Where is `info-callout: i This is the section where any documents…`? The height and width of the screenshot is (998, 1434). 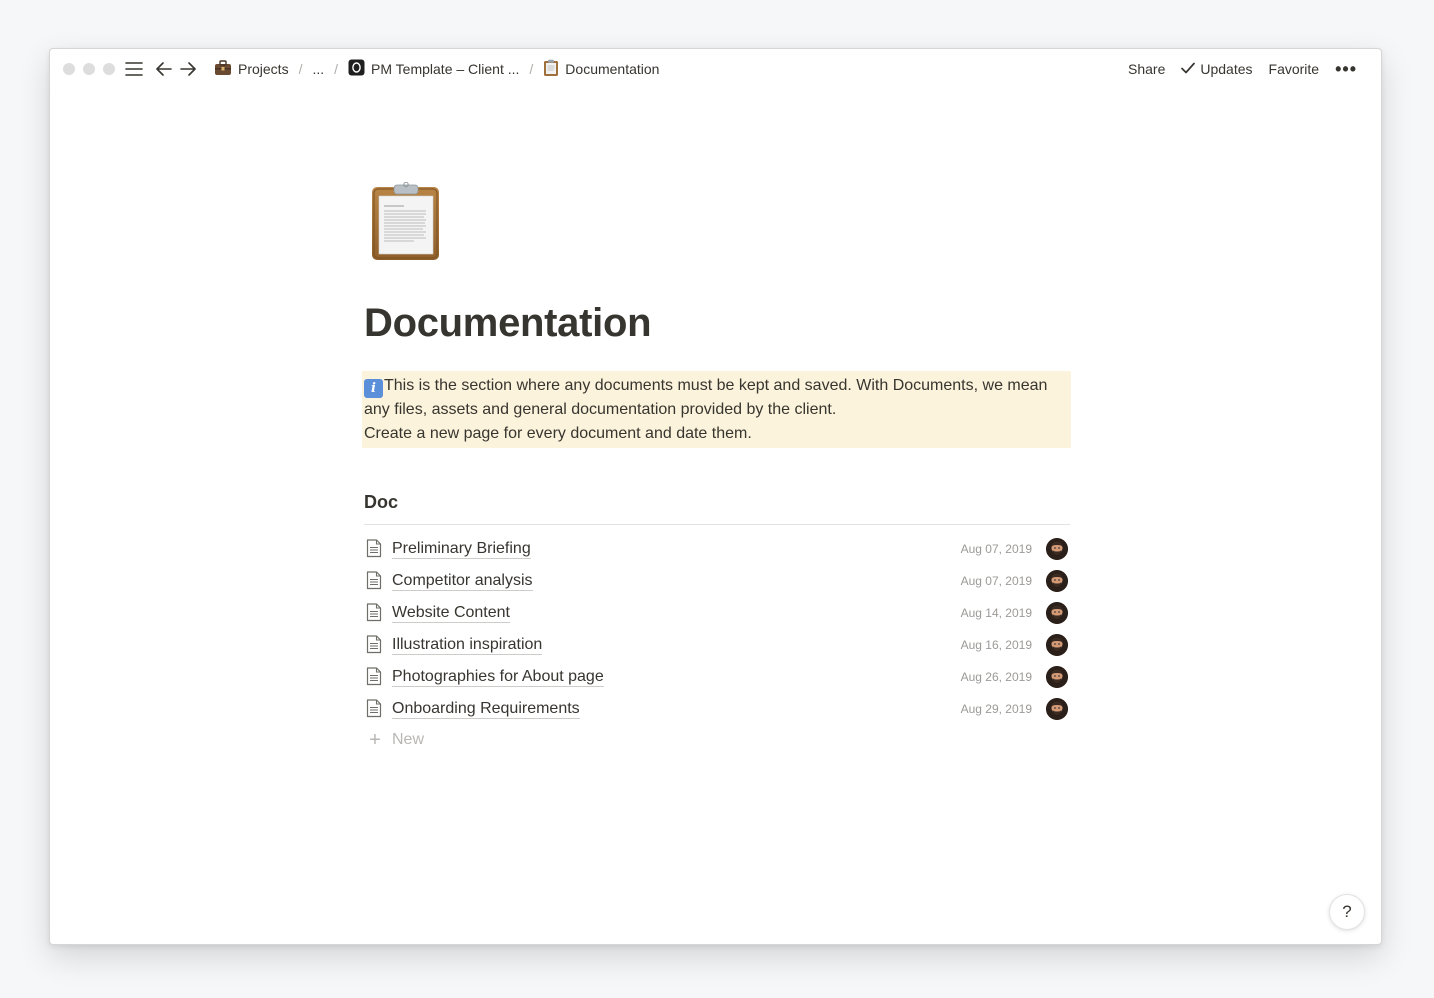 info-callout: i This is the section where any documents… is located at coordinates (716, 409).